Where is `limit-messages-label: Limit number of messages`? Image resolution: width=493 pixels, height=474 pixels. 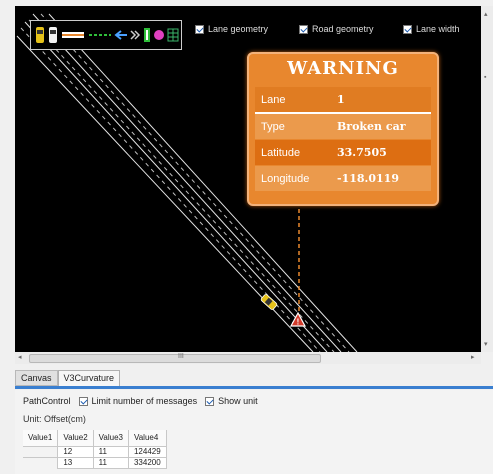 limit-messages-label: Limit number of messages is located at coordinates (144, 401).